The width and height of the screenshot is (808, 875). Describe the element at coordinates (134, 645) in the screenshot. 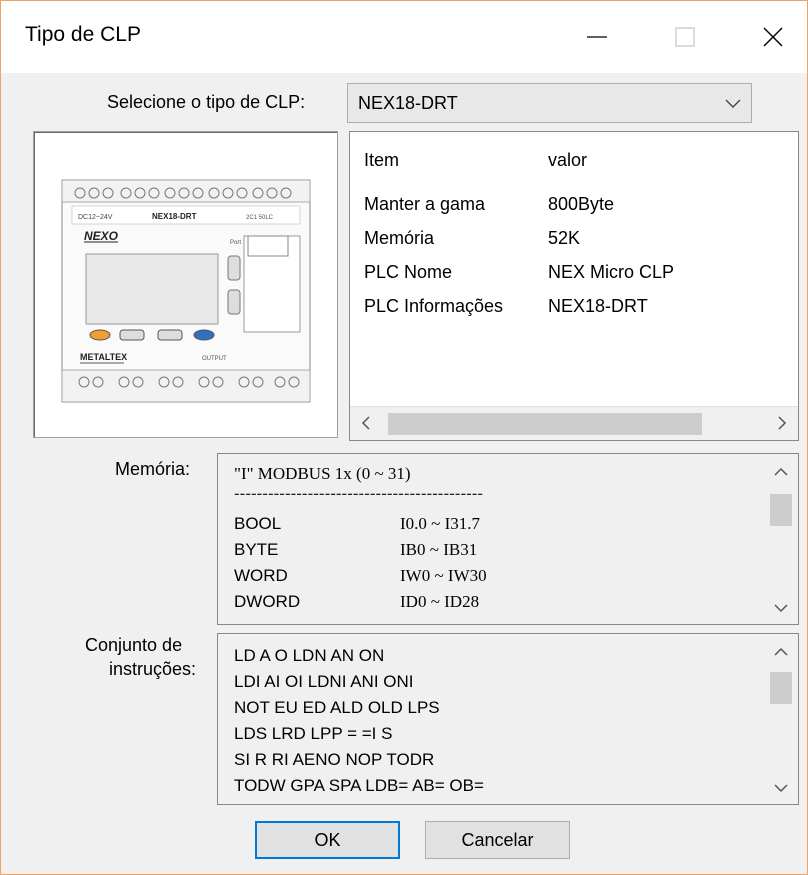

I see `instructions-label-line1: Conjunto de` at that location.